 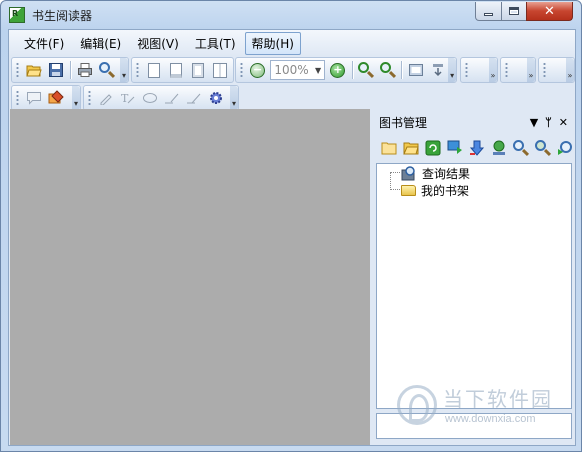 I want to click on single-page-button, so click(x=154, y=70).